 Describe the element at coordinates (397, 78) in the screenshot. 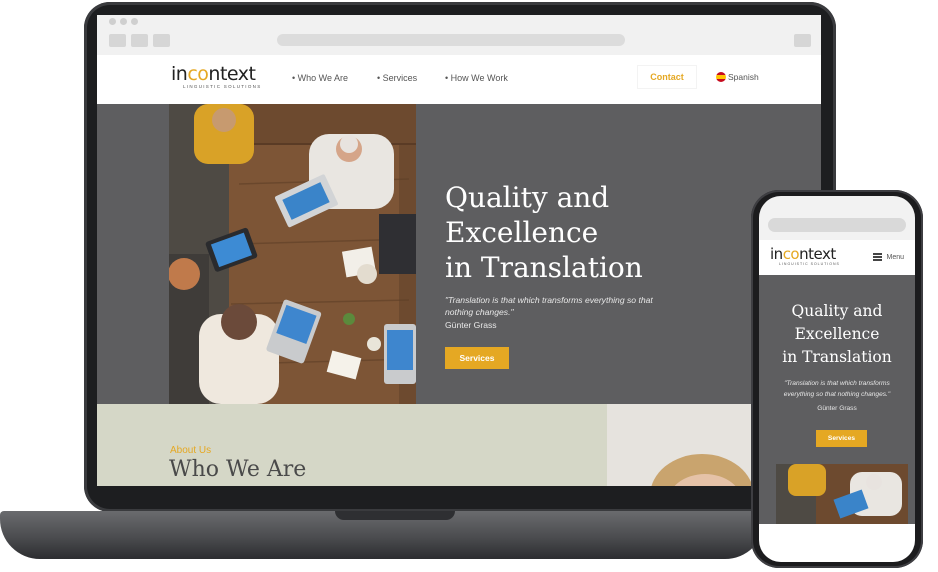

I see `nav-link-services: • Services` at that location.